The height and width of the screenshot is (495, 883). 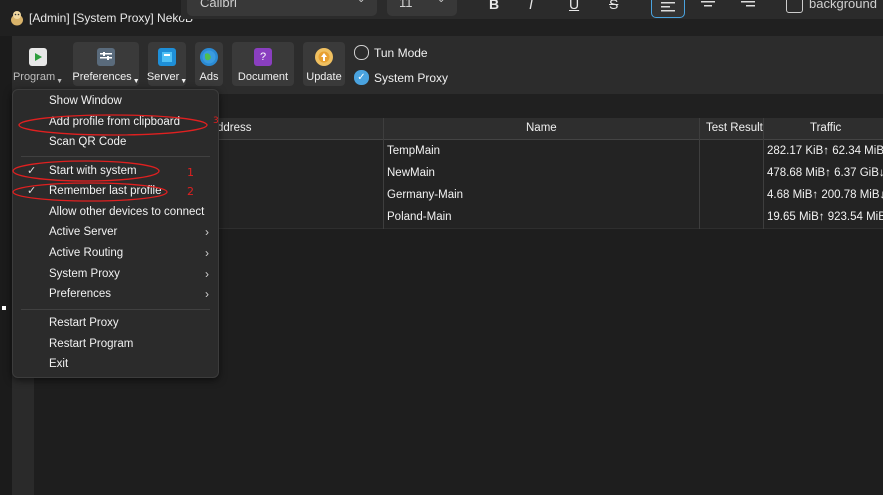 I want to click on annotation-number: 2, so click(x=190, y=191).